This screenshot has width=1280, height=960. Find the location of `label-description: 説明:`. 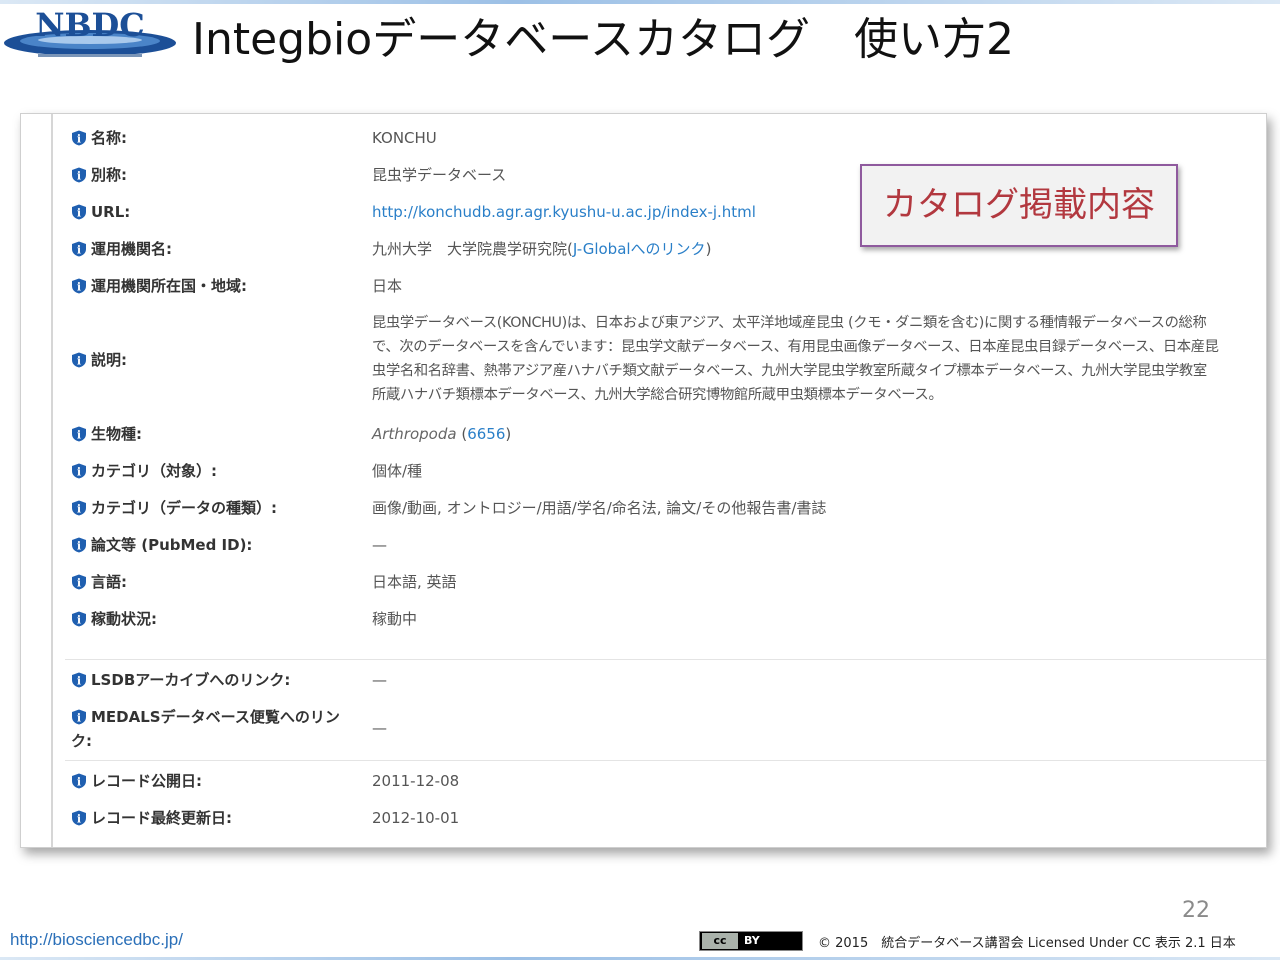

label-description: 説明: is located at coordinates (109, 360).